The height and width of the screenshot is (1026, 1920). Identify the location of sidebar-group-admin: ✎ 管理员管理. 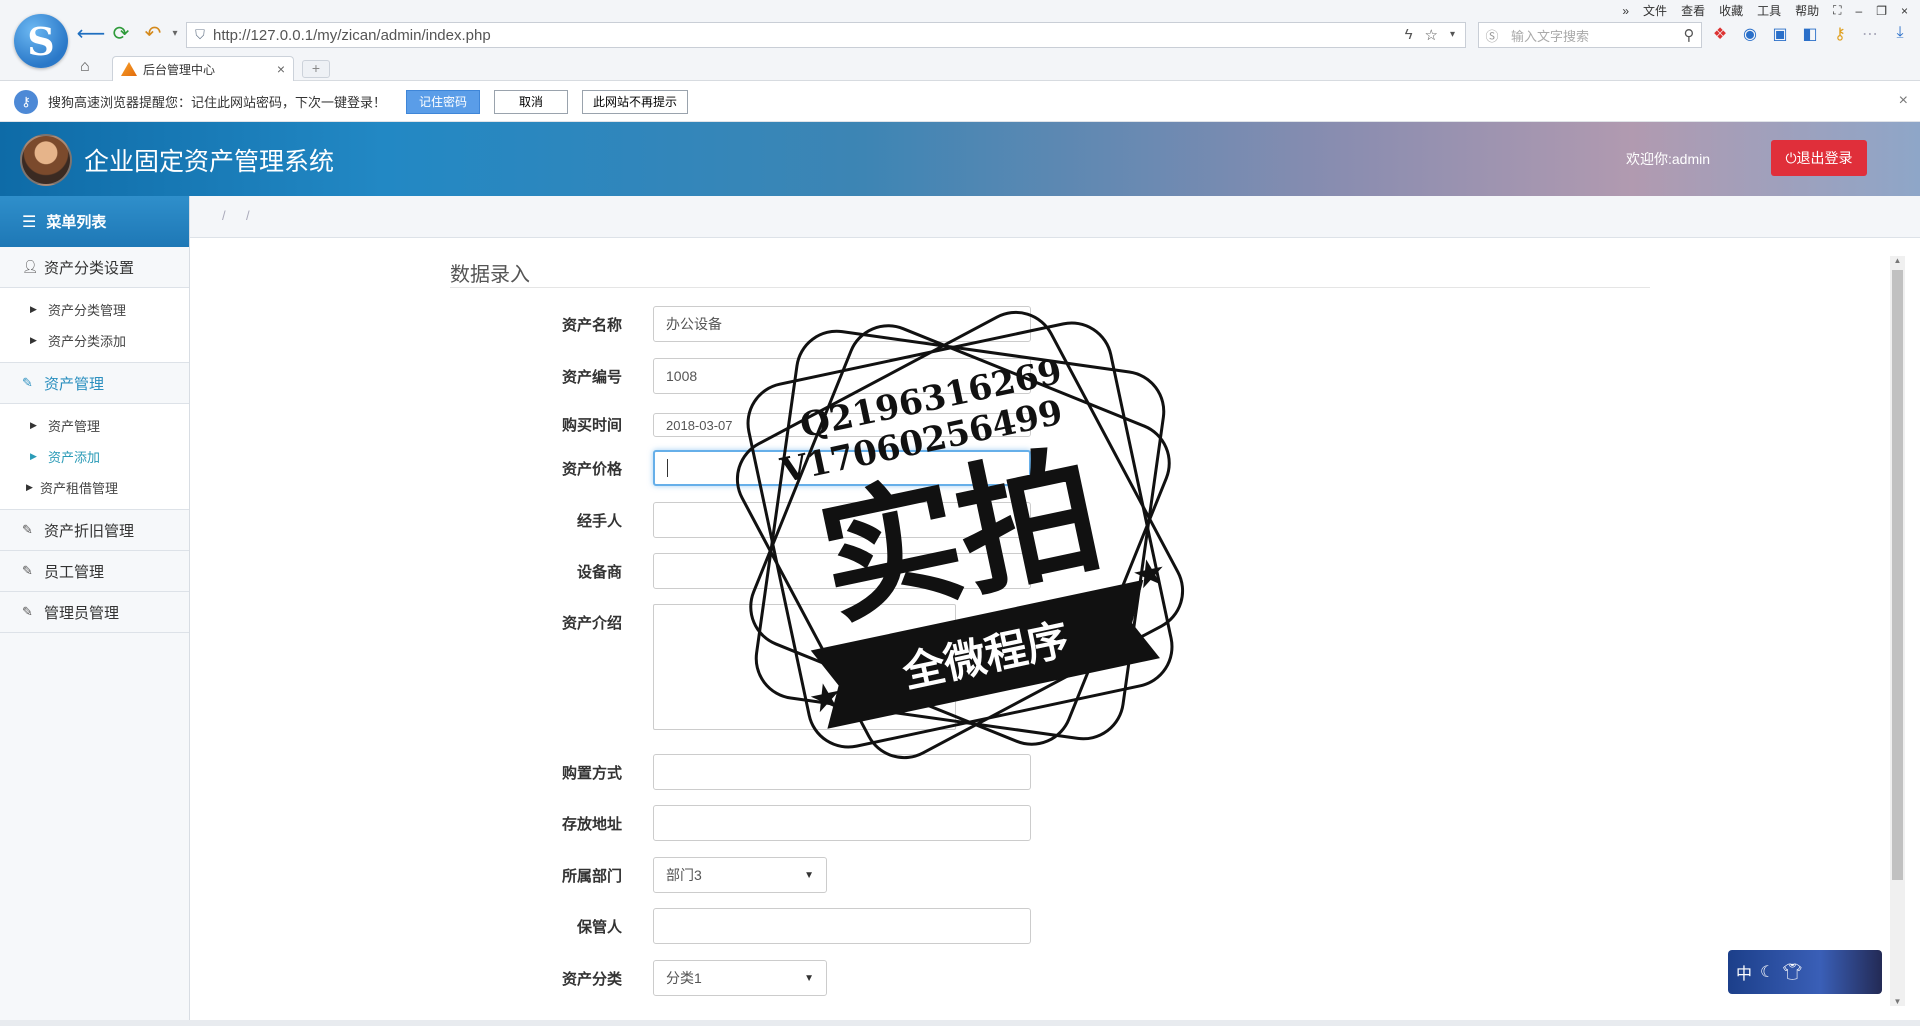
(94, 612).